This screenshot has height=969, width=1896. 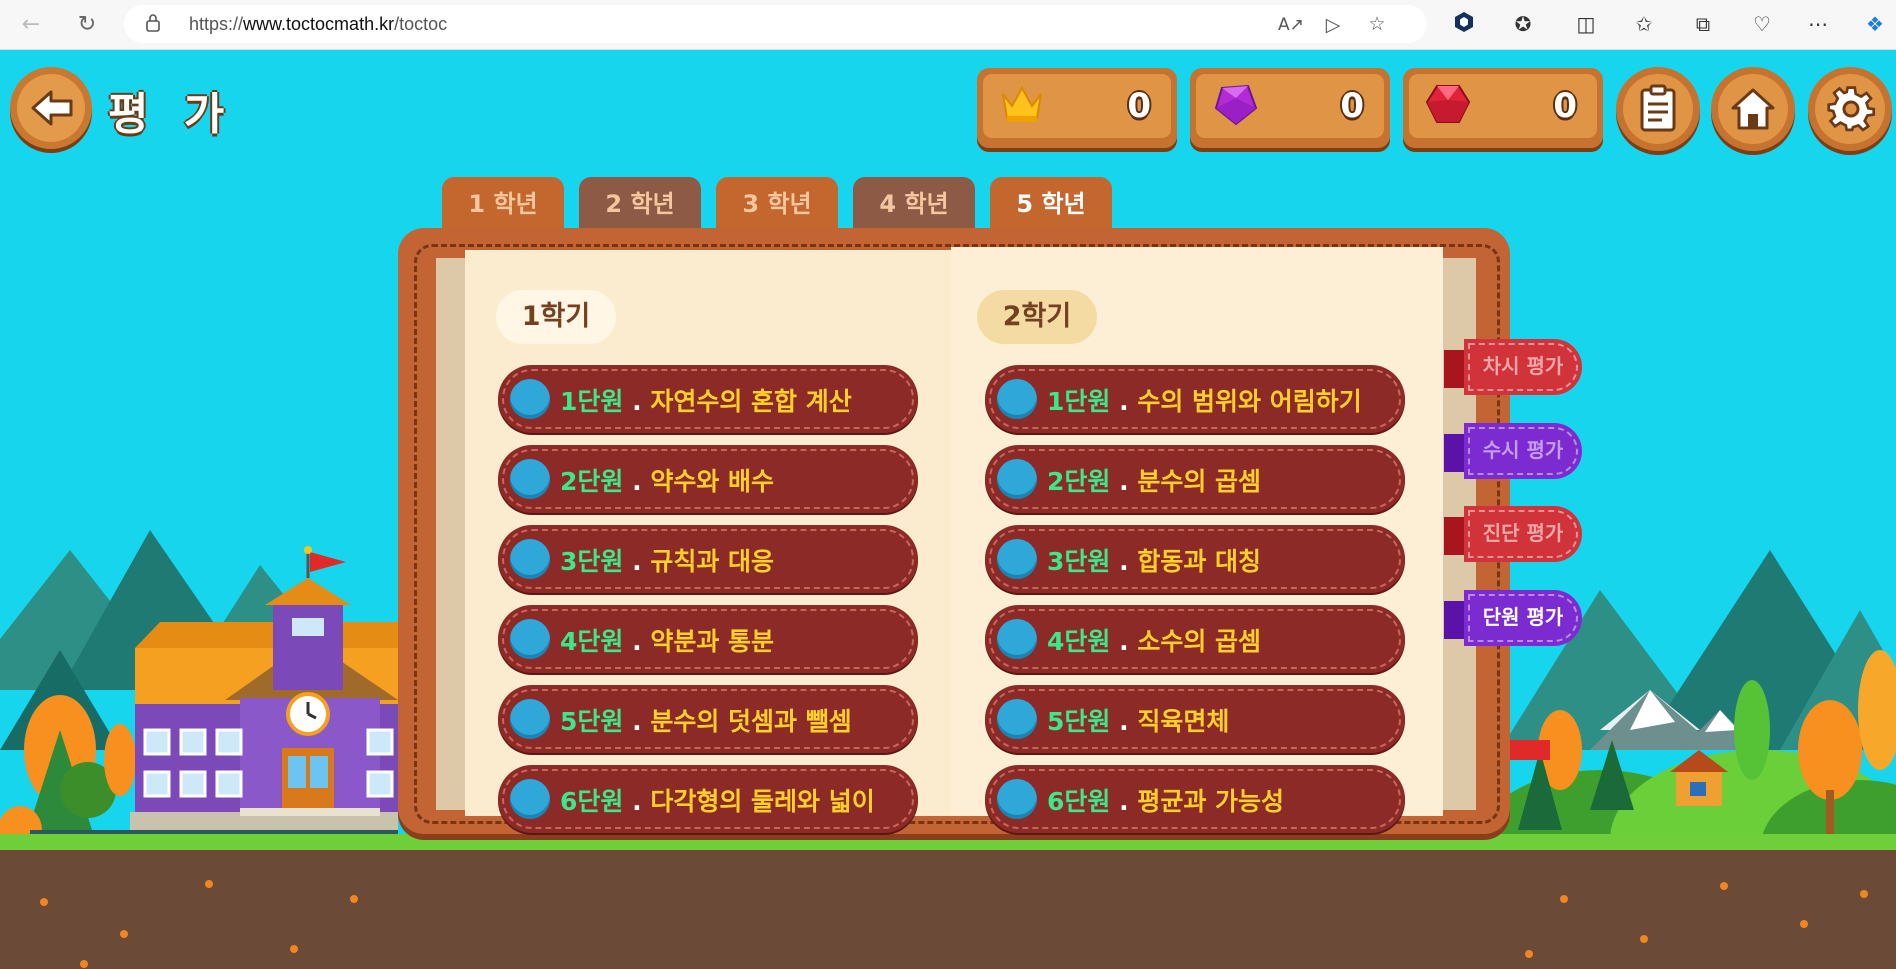 I want to click on unit-button-s2-u5: 5단원 . 직육면체, so click(x=1195, y=719).